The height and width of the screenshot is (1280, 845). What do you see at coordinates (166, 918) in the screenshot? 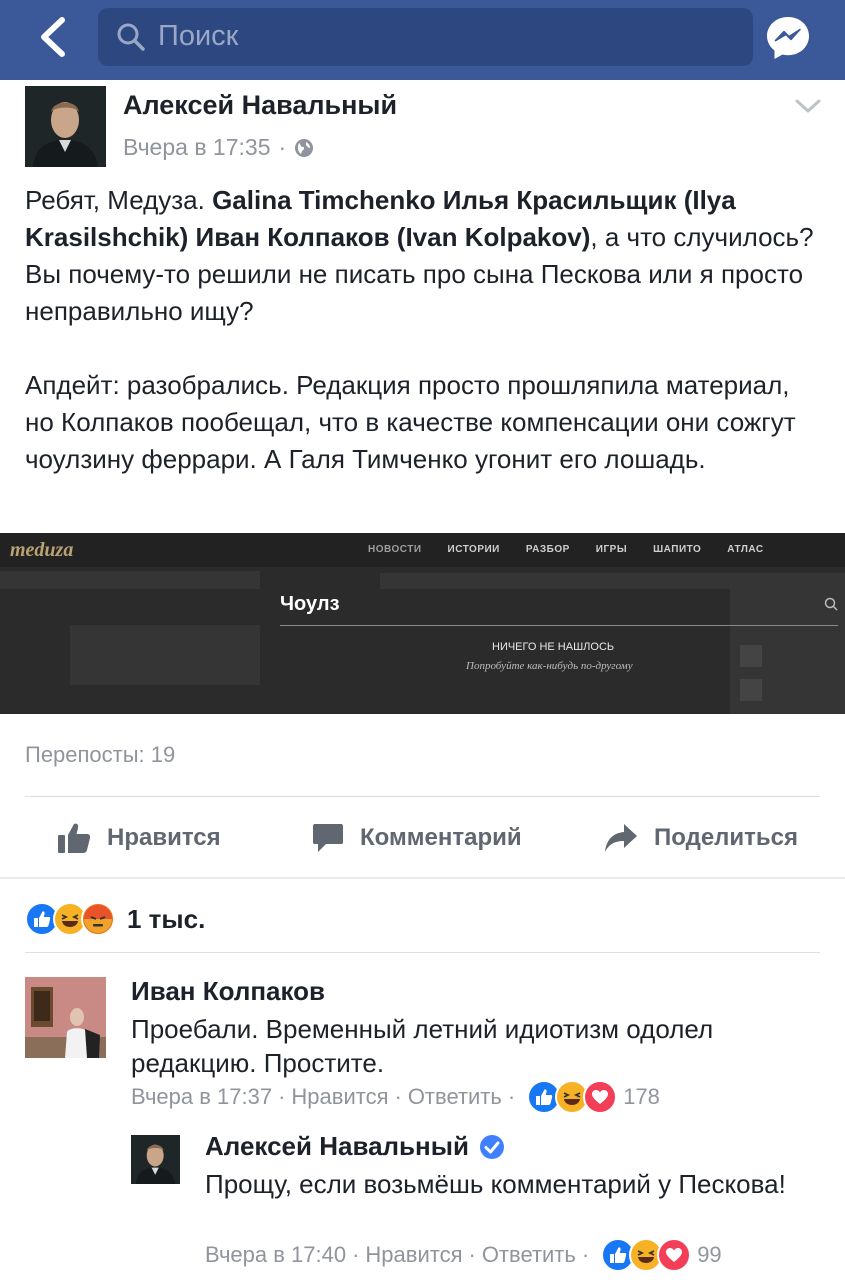
I see `reactions-count: 1 тыс.` at bounding box center [166, 918].